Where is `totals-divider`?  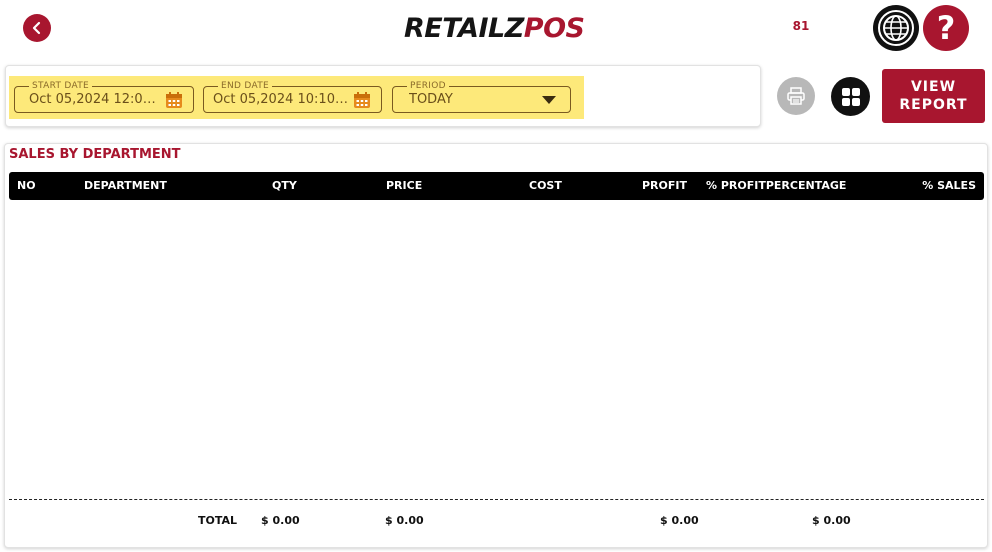 totals-divider is located at coordinates (496, 499).